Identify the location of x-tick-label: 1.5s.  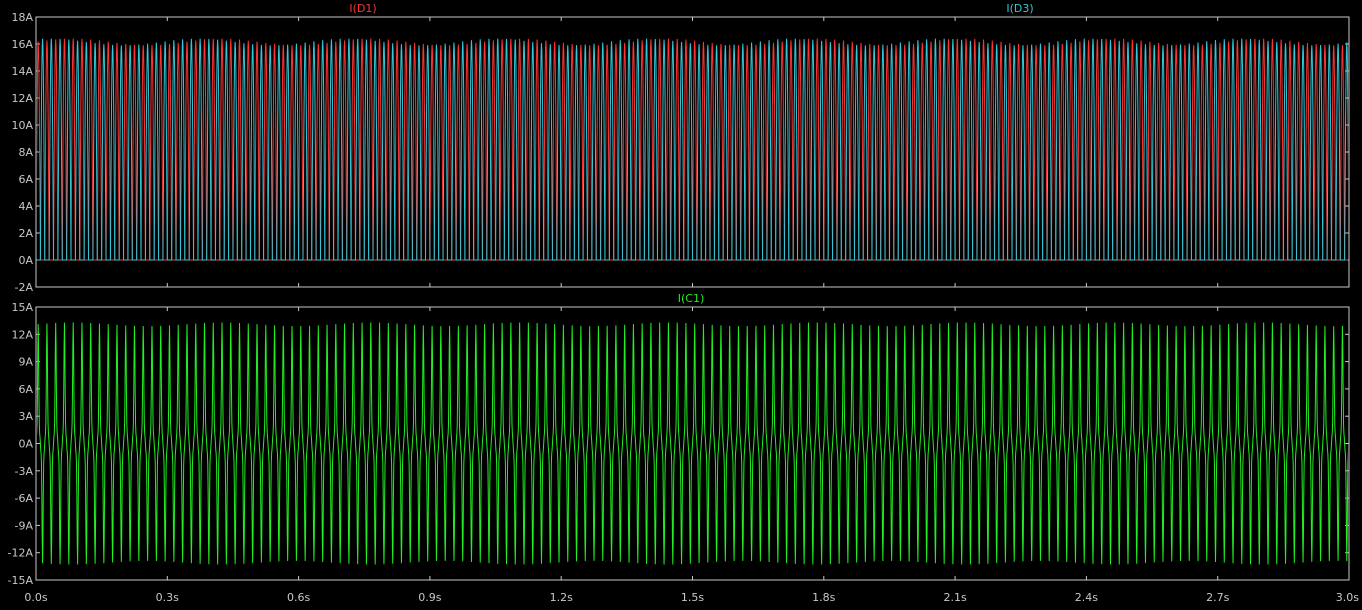
(692, 597).